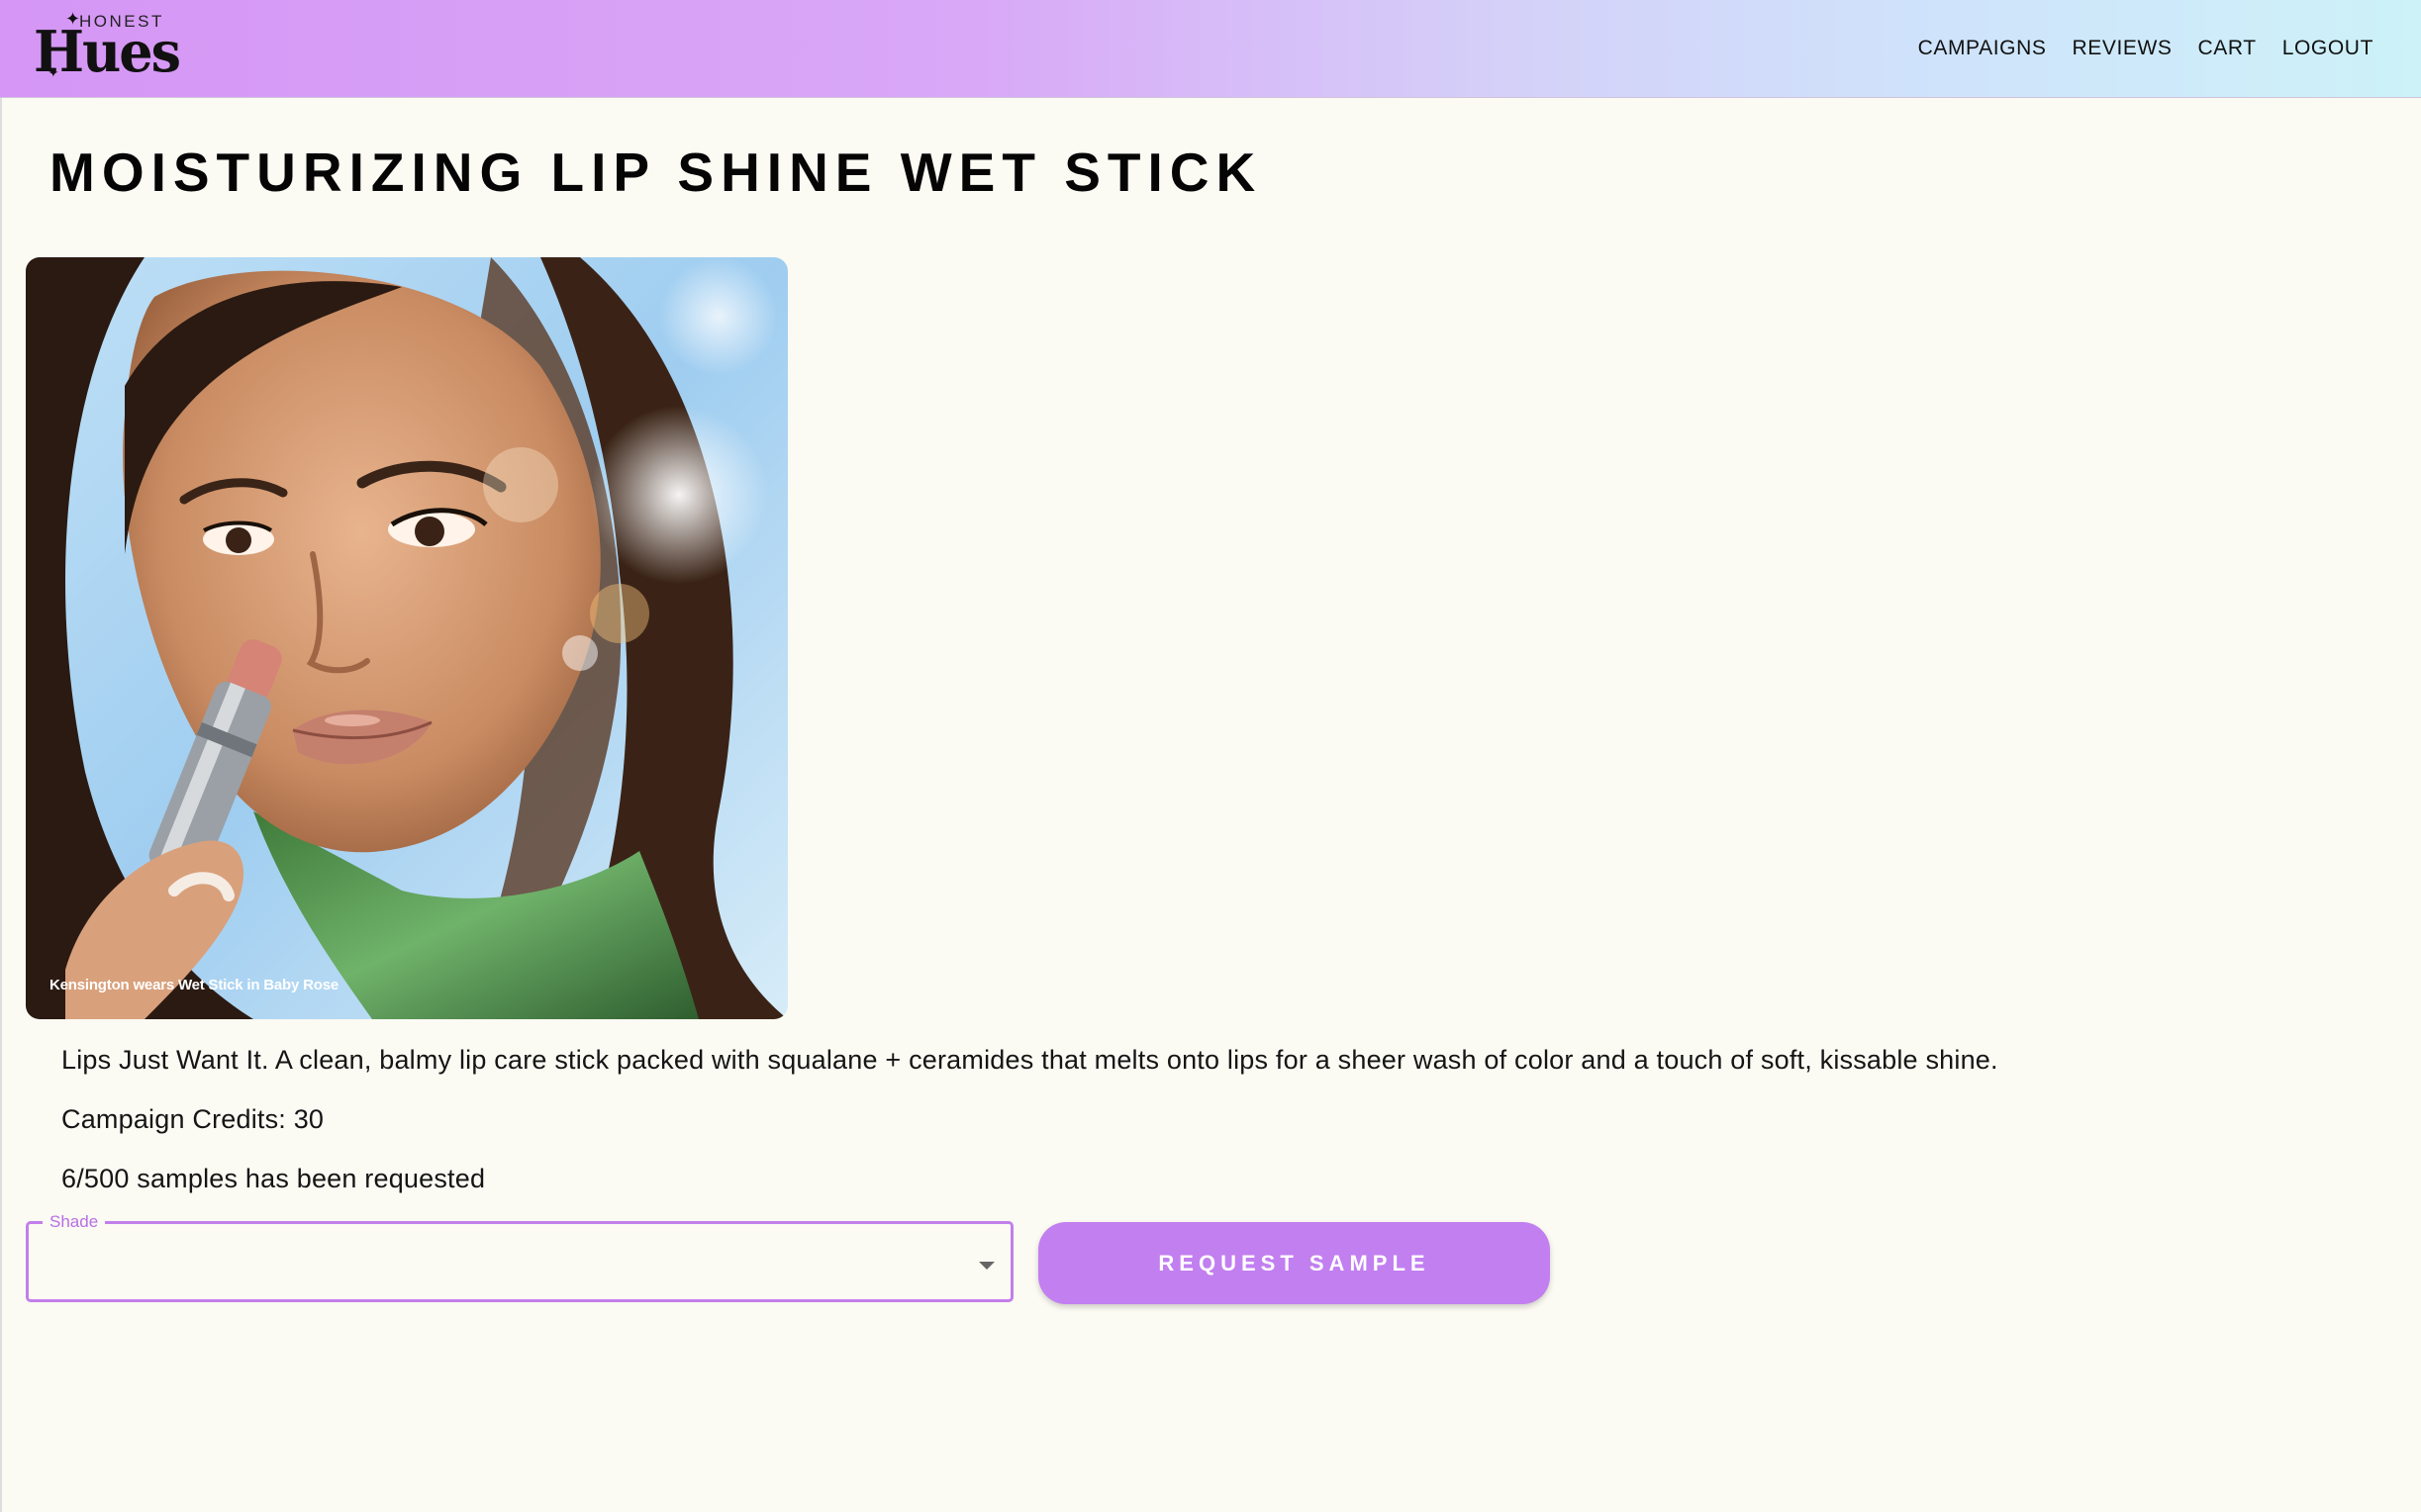  Describe the element at coordinates (1, 804) in the screenshot. I see `window-edge` at that location.